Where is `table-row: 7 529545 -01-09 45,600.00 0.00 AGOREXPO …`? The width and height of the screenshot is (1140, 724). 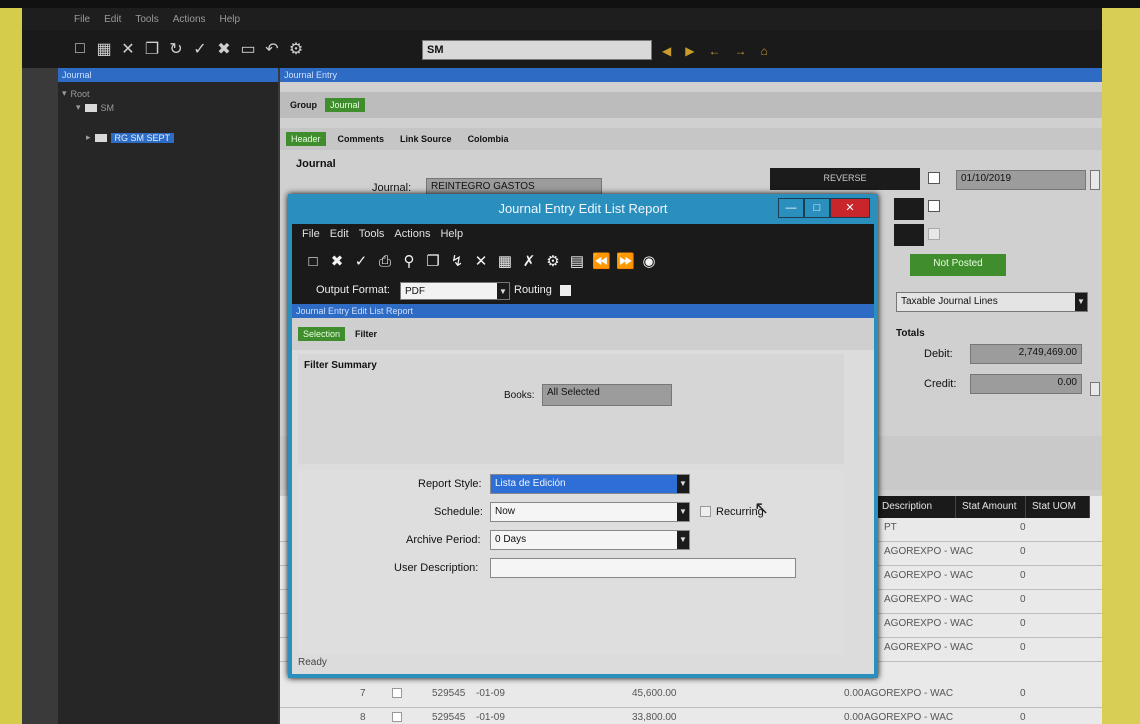 table-row: 7 529545 -01-09 45,600.00 0.00 AGOREXPO … is located at coordinates (691, 696).